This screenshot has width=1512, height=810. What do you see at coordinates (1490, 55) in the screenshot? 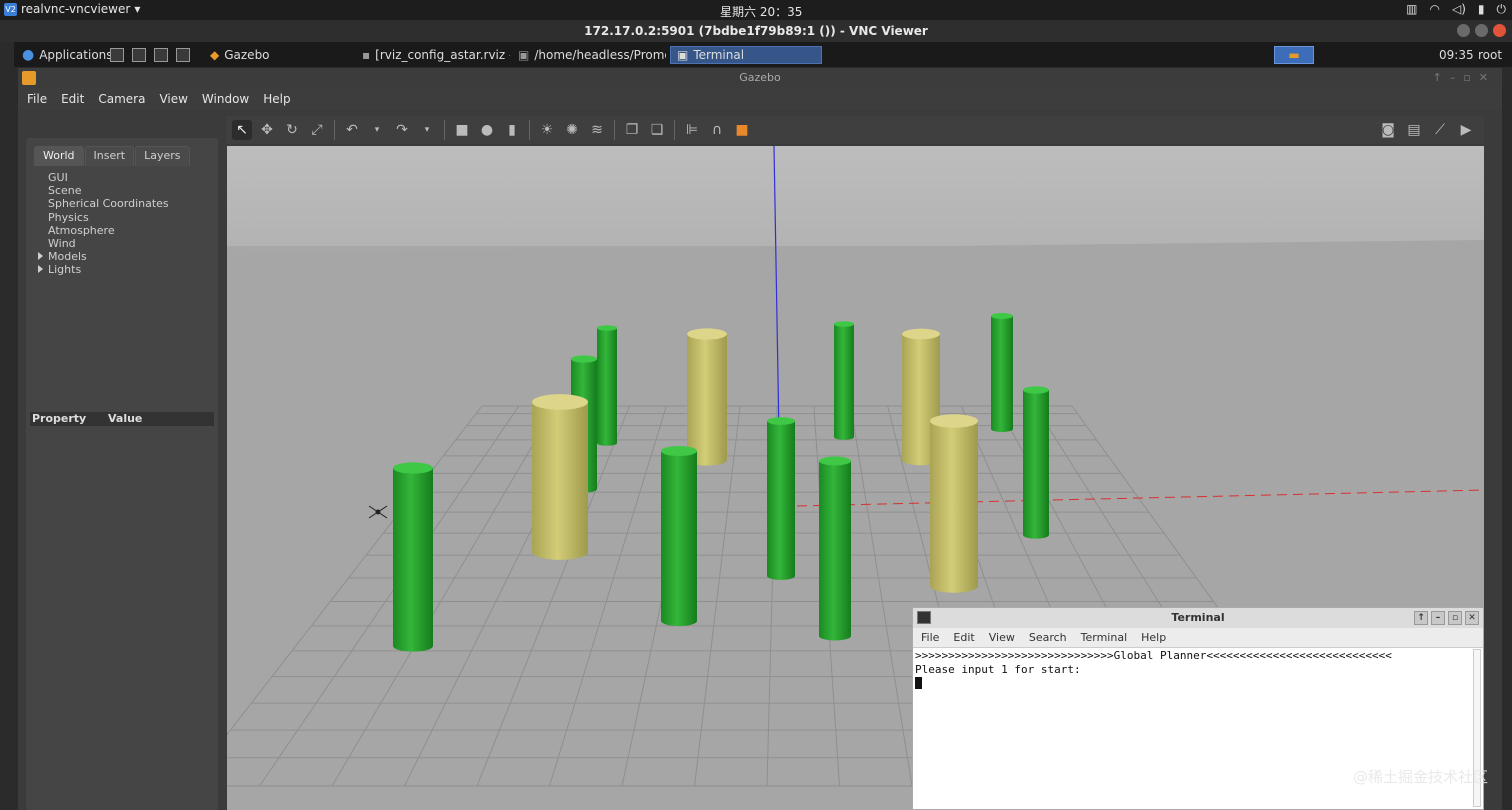
I see `panel-user: root` at bounding box center [1490, 55].